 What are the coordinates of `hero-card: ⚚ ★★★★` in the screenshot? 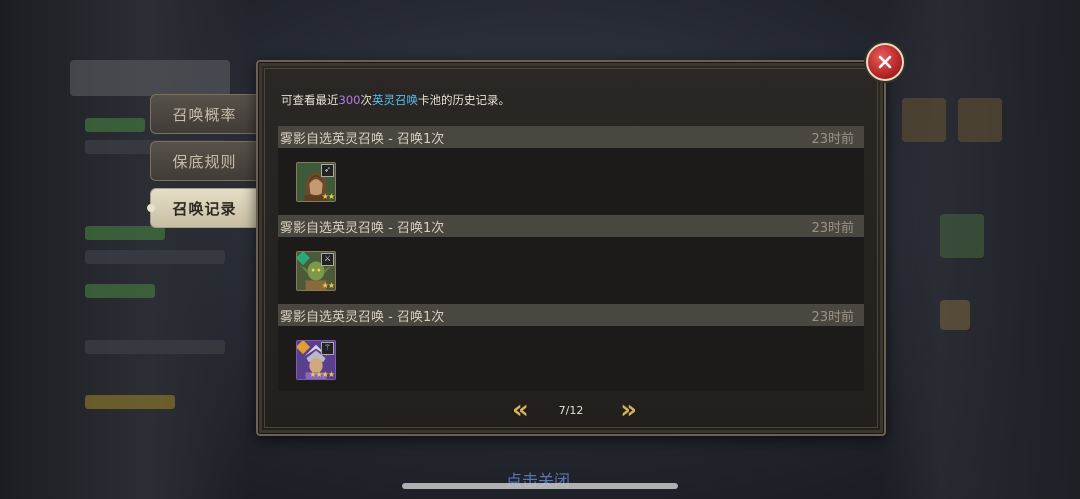 It's located at (316, 360).